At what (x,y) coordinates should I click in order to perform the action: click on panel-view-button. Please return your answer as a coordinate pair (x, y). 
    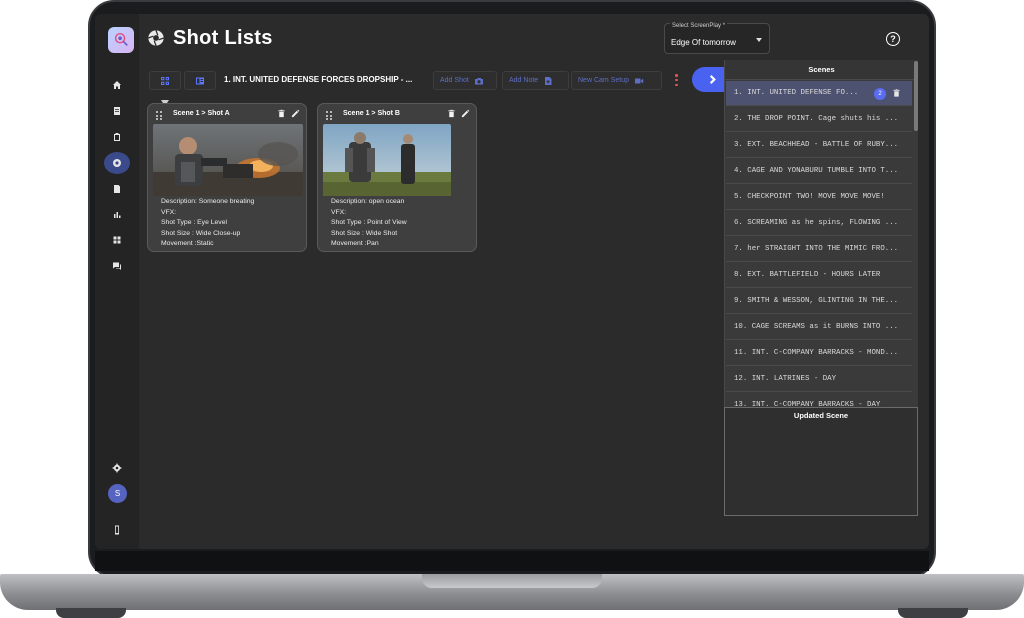
    Looking at the image, I should click on (200, 80).